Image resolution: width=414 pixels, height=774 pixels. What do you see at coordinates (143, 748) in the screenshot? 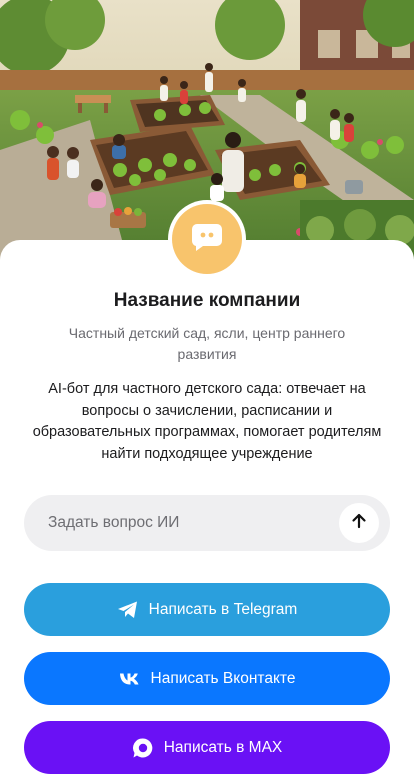
I see `max-icon` at bounding box center [143, 748].